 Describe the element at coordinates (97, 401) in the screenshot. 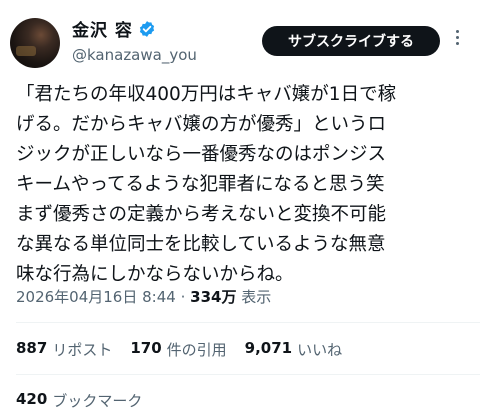

I see `bookmarks-label: ブックマーク` at that location.